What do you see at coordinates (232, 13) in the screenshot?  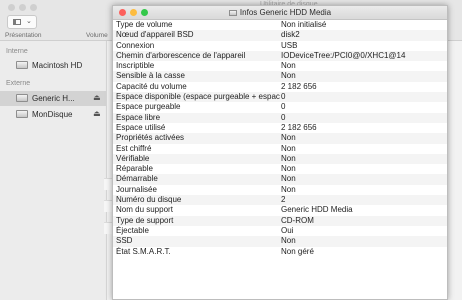 I see `disk-icon` at bounding box center [232, 13].